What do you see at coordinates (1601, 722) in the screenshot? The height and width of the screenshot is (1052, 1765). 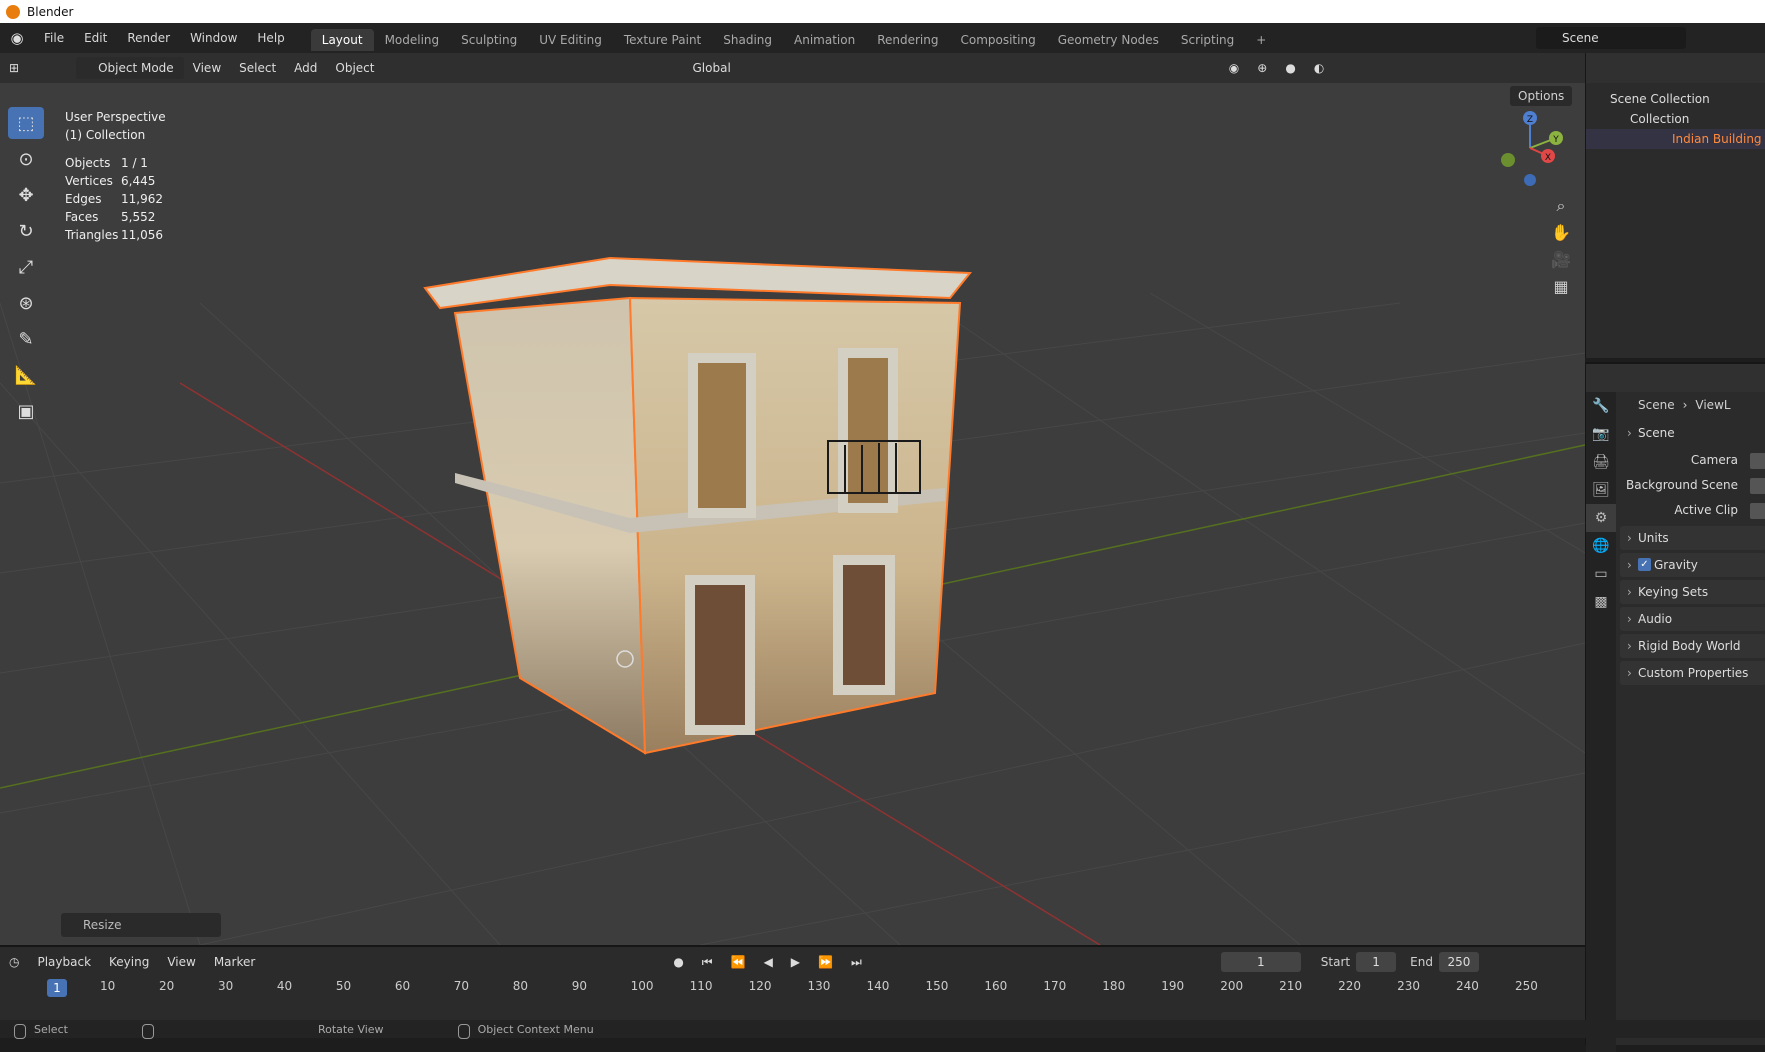 I see `properties-tabs: 🔧 📷 🖨 🖼 ⚙ 🌐 ▭ ▩` at bounding box center [1601, 722].